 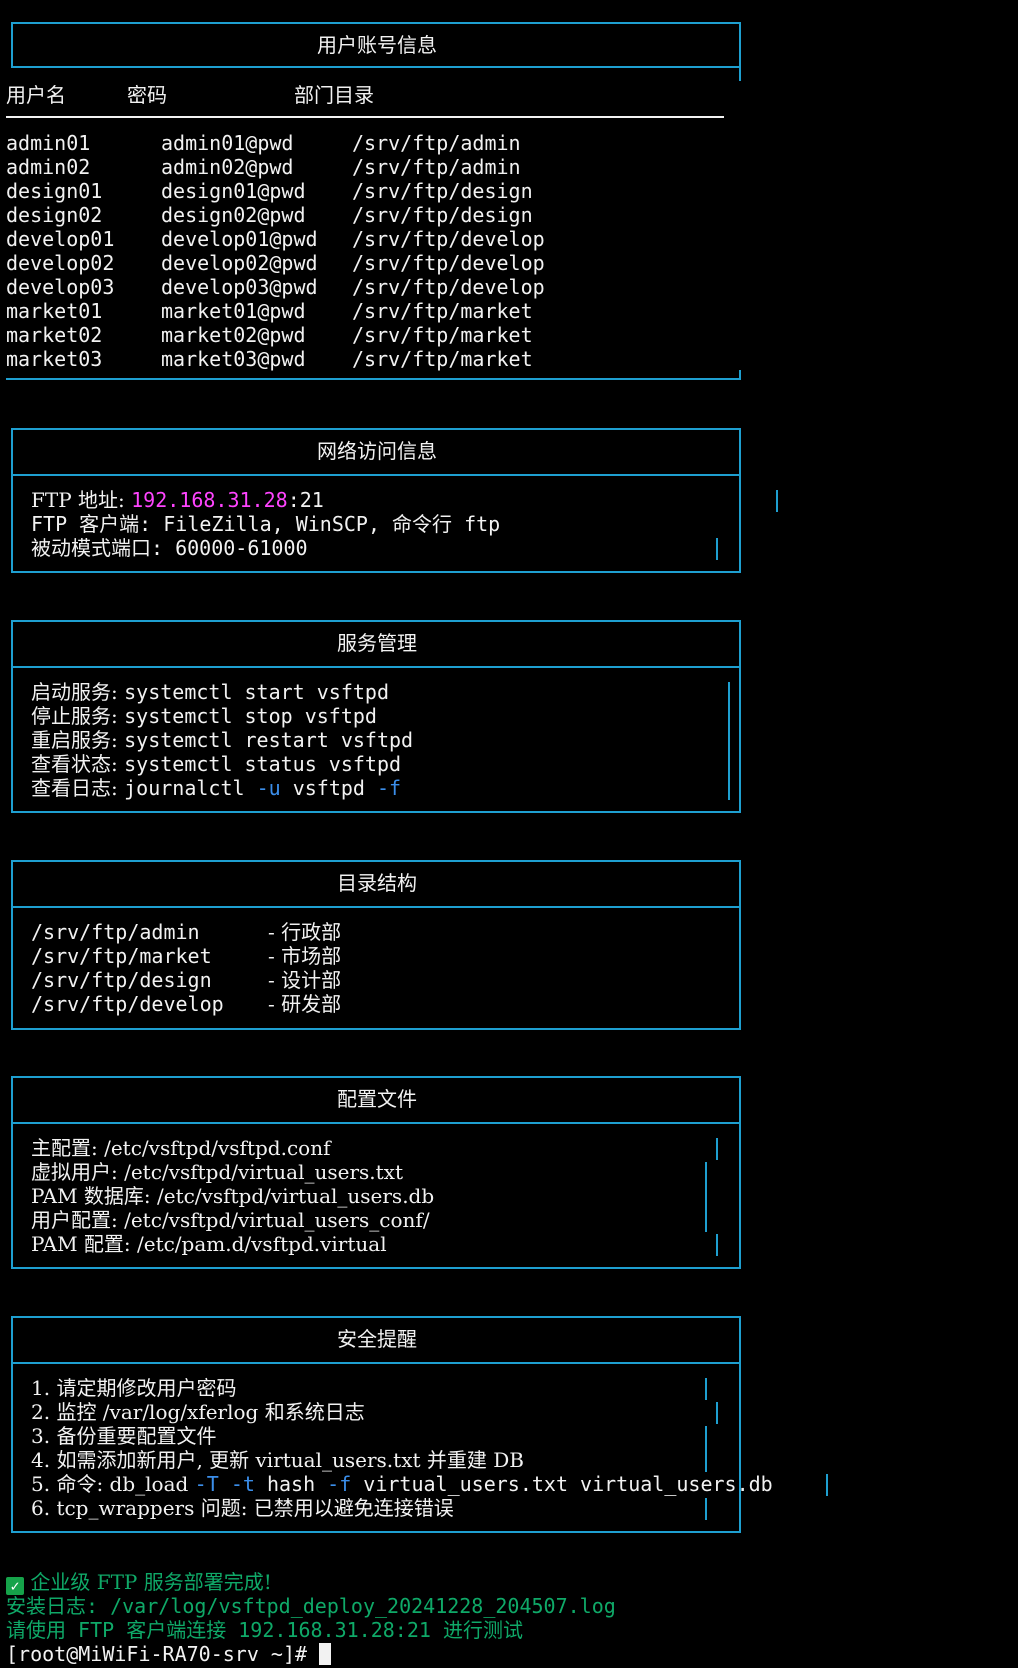 What do you see at coordinates (54, 215) in the screenshot?
I see `account-username: design02` at bounding box center [54, 215].